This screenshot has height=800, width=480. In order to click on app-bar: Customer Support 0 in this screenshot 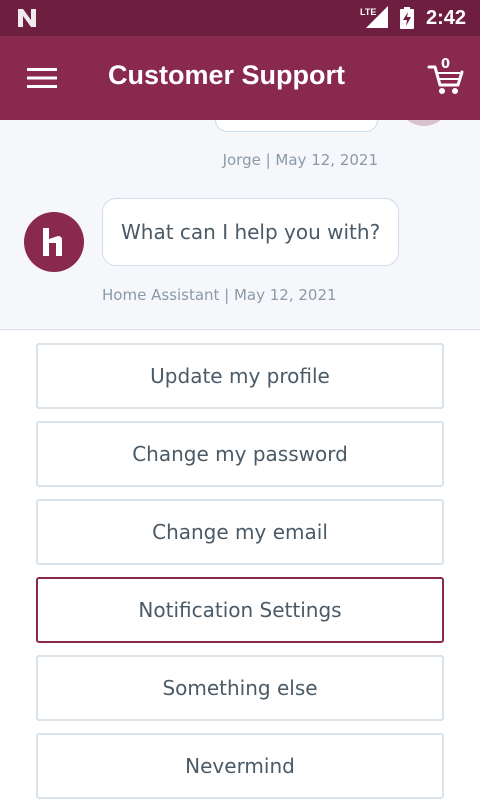, I will do `click(240, 78)`.